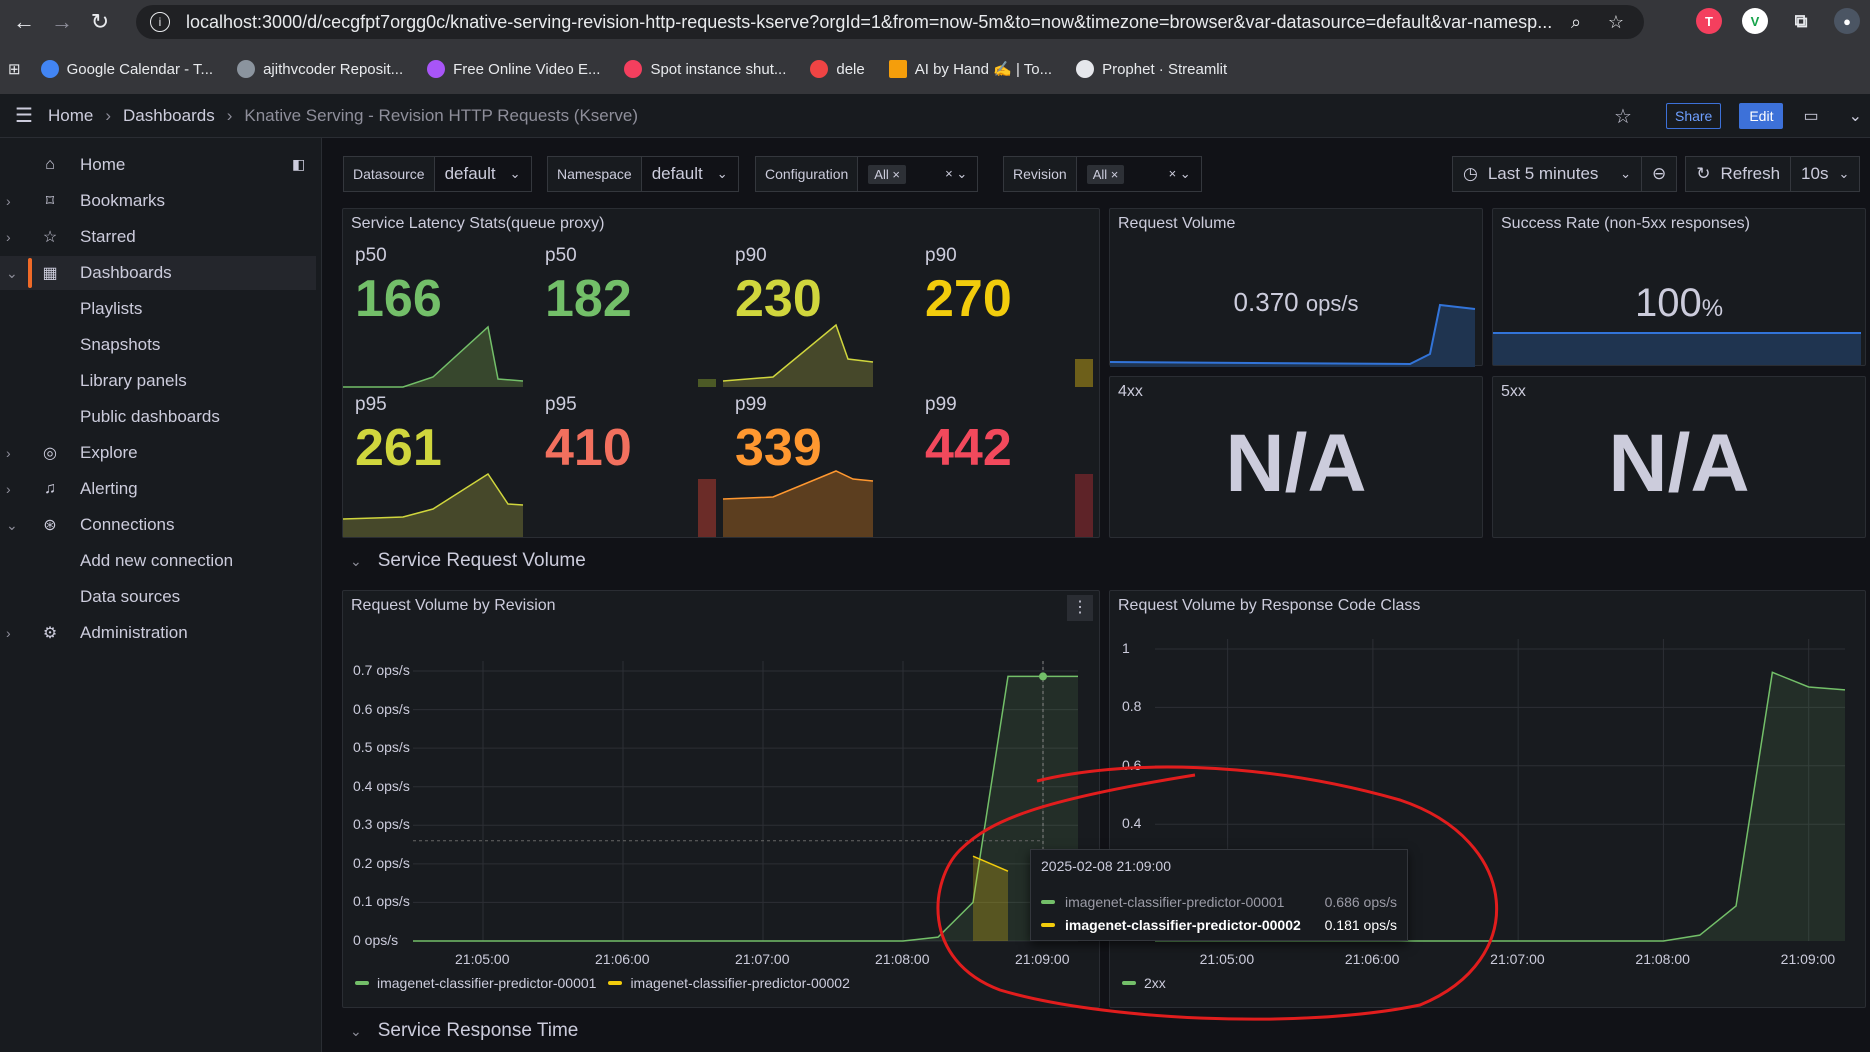  Describe the element at coordinates (100, 22) in the screenshot. I see `reload-icon: ↻` at that location.